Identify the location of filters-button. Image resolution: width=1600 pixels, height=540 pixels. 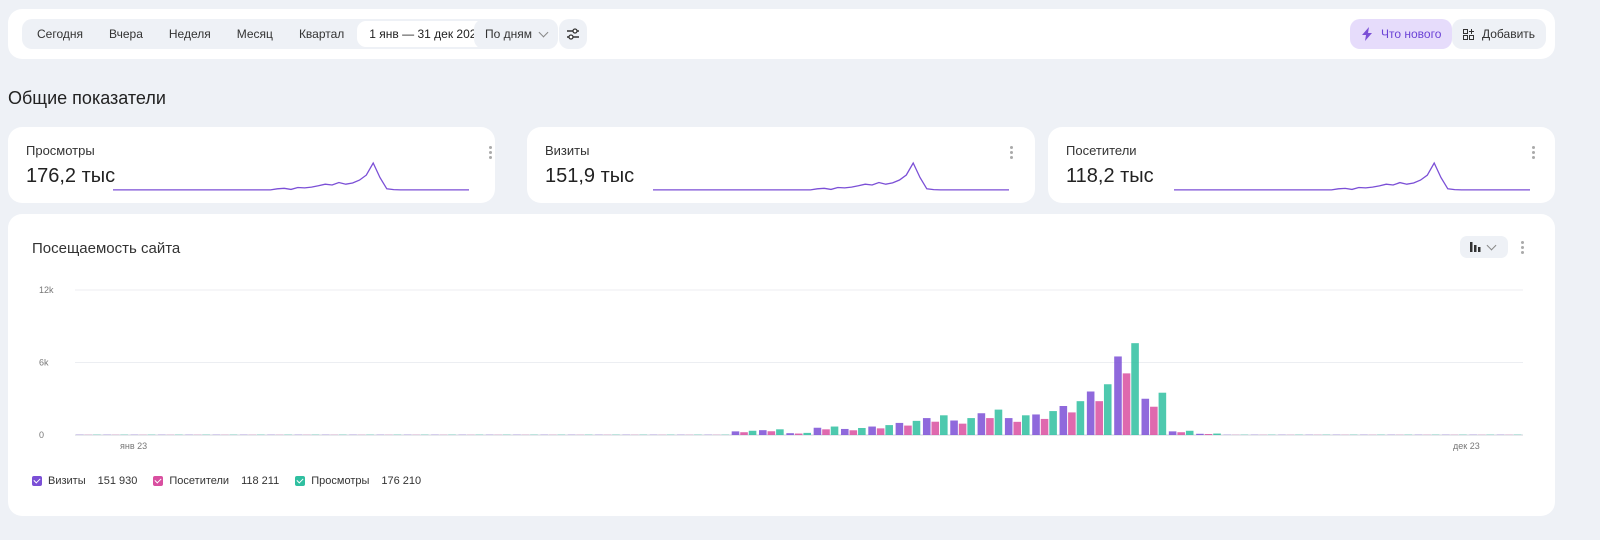
(573, 34).